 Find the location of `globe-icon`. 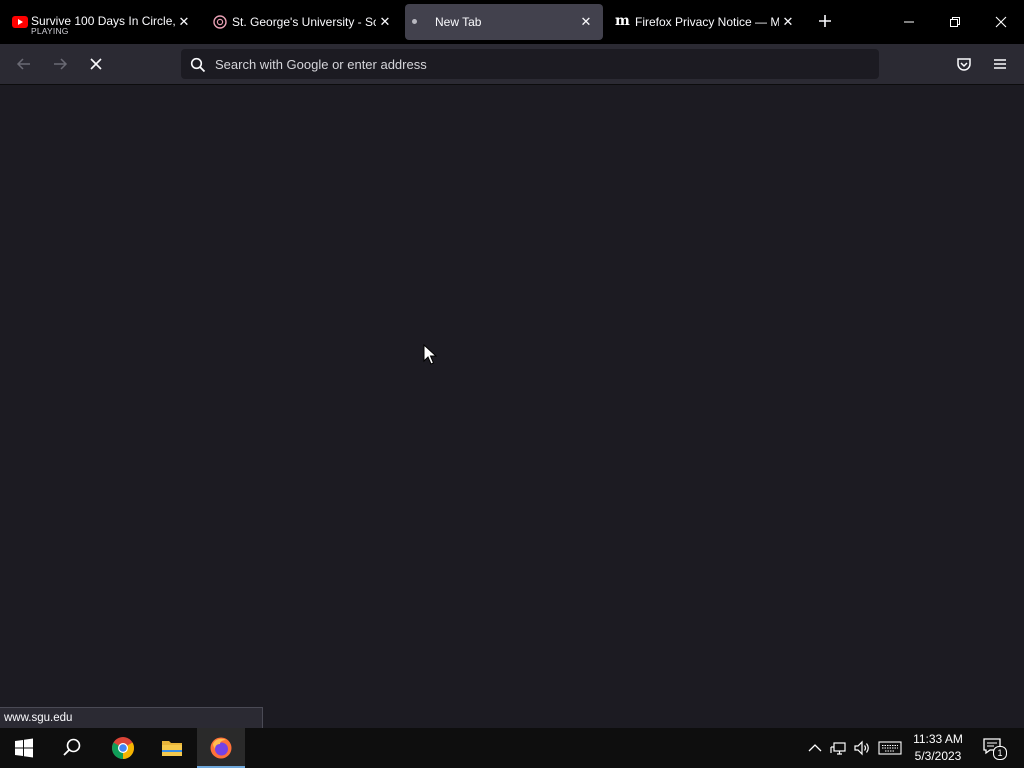

globe-icon is located at coordinates (220, 22).